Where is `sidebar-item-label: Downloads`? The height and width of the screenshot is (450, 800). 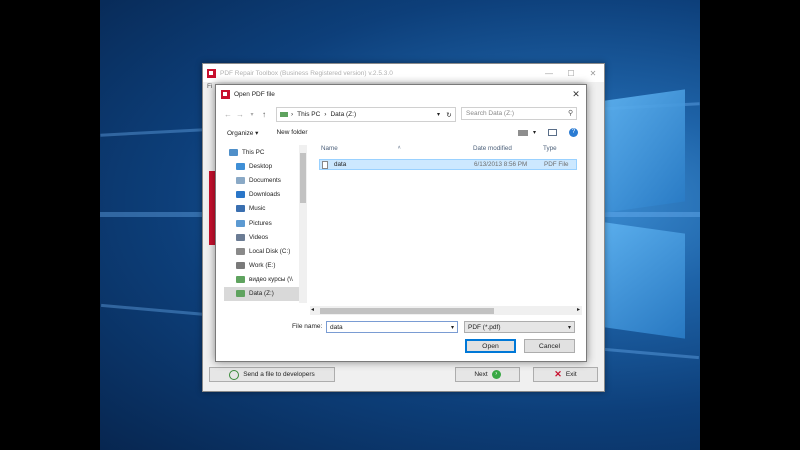 sidebar-item-label: Downloads is located at coordinates (265, 195).